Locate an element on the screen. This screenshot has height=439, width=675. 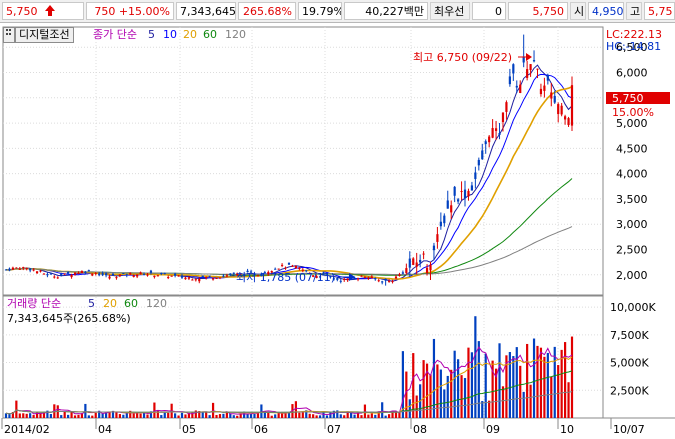
high-arrow-icon is located at coordinates (529, 57).